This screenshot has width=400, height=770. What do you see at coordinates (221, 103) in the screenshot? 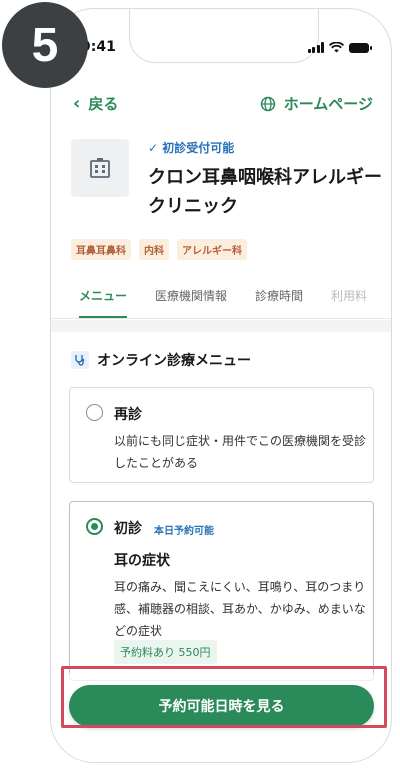
I see `top-nav: ‹ 戻る ホームページ` at bounding box center [221, 103].